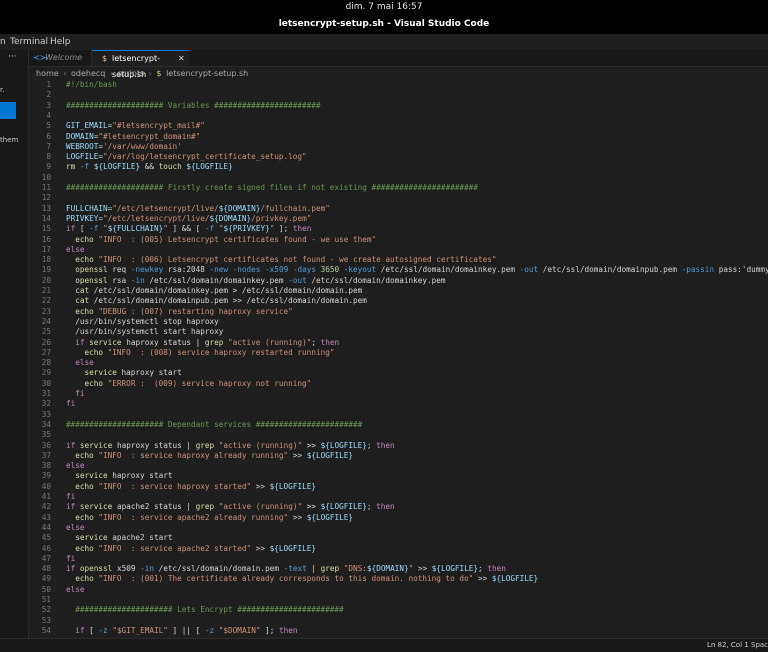 The height and width of the screenshot is (652, 768). What do you see at coordinates (384, 7) in the screenshot?
I see `clock: dim. 7 mai 16:57` at bounding box center [384, 7].